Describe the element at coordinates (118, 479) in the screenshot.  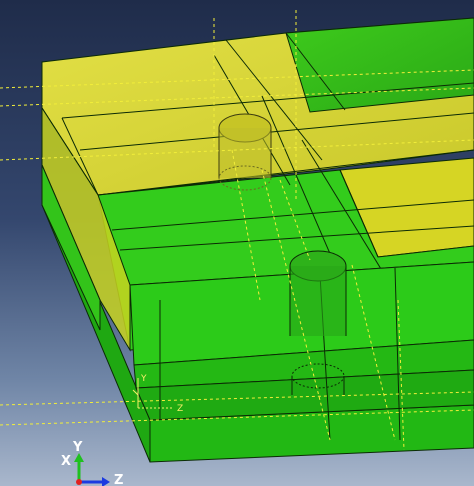
I see `triad-z-label: Z` at that location.